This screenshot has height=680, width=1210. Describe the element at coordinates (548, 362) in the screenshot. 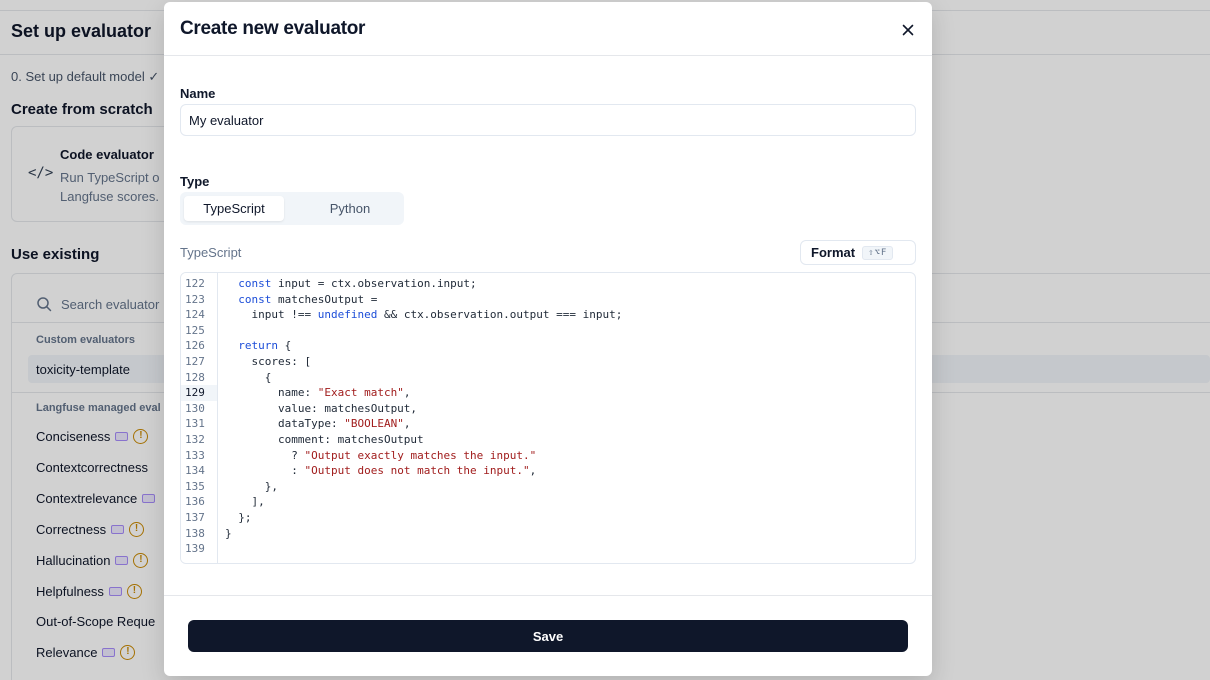

I see `code-line: 127 scores: [` at that location.